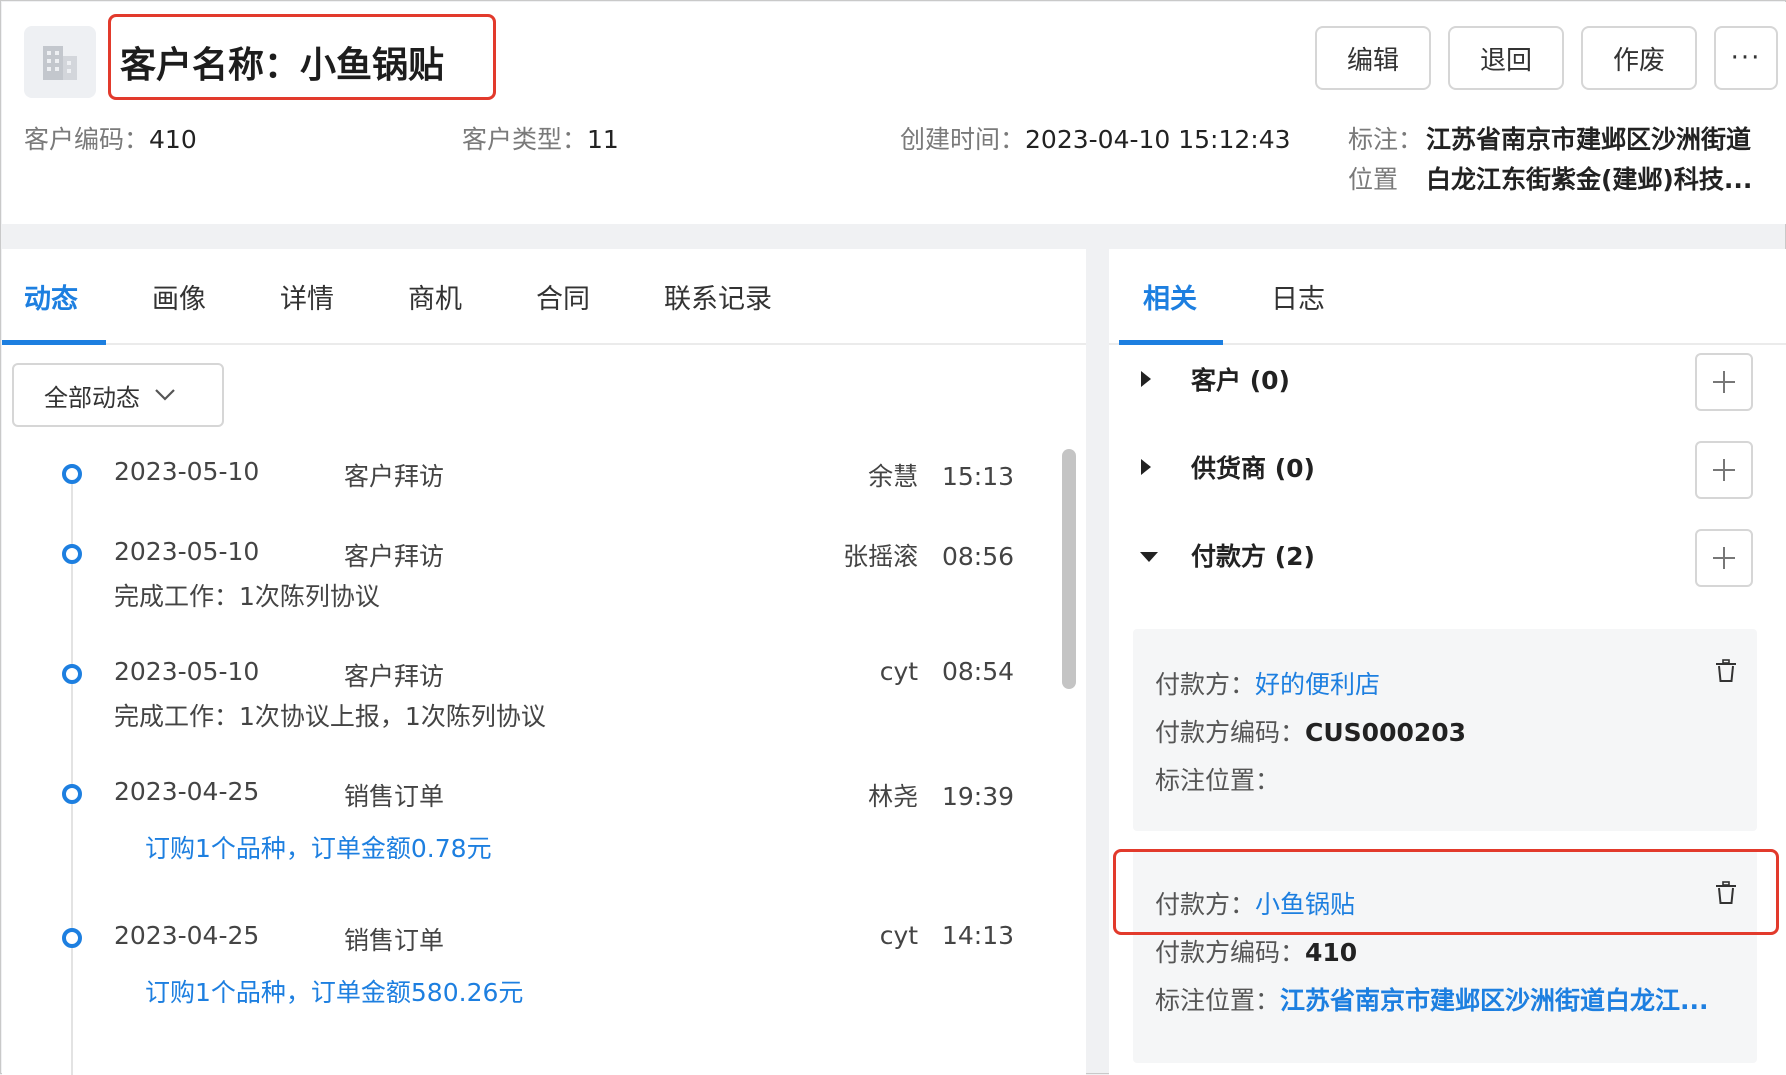 The height and width of the screenshot is (1075, 1786). Describe the element at coordinates (941, 796) in the screenshot. I see `timeline-user-time: 林尧 19:39` at that location.